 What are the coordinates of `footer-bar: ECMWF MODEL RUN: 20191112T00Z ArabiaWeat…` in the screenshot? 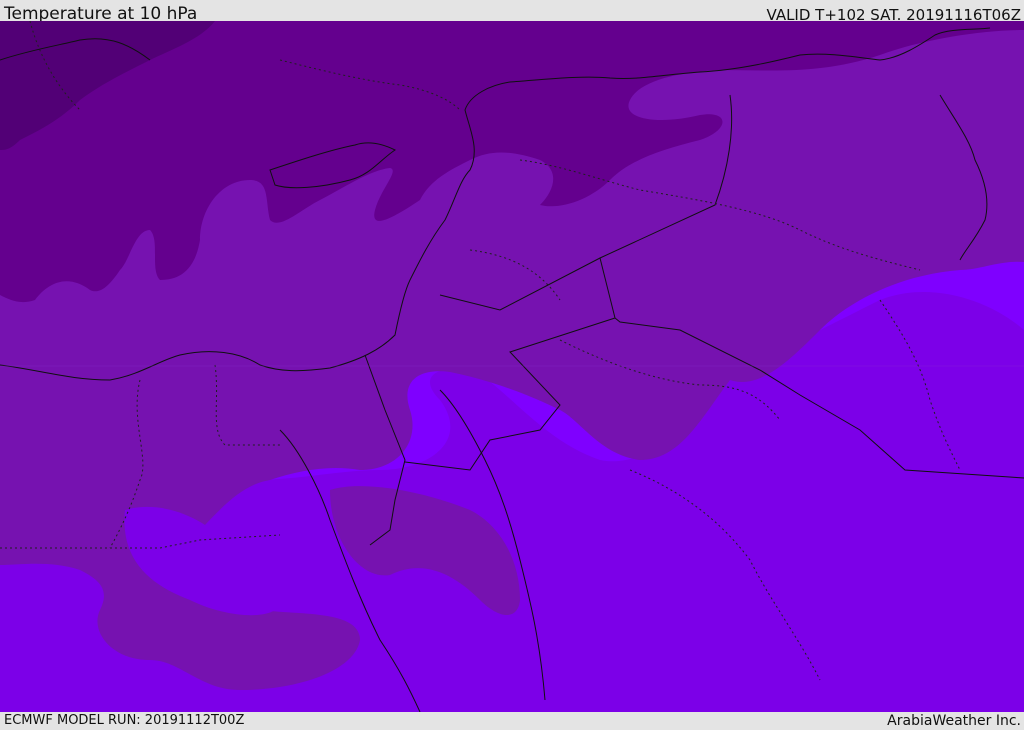 It's located at (512, 720).